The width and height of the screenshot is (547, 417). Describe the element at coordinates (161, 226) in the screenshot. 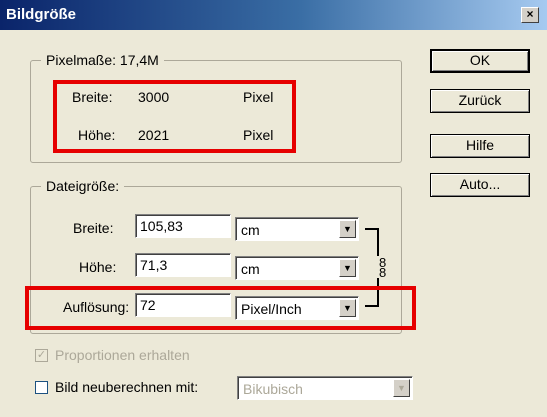

I see `doc-width-value: 105,83` at that location.